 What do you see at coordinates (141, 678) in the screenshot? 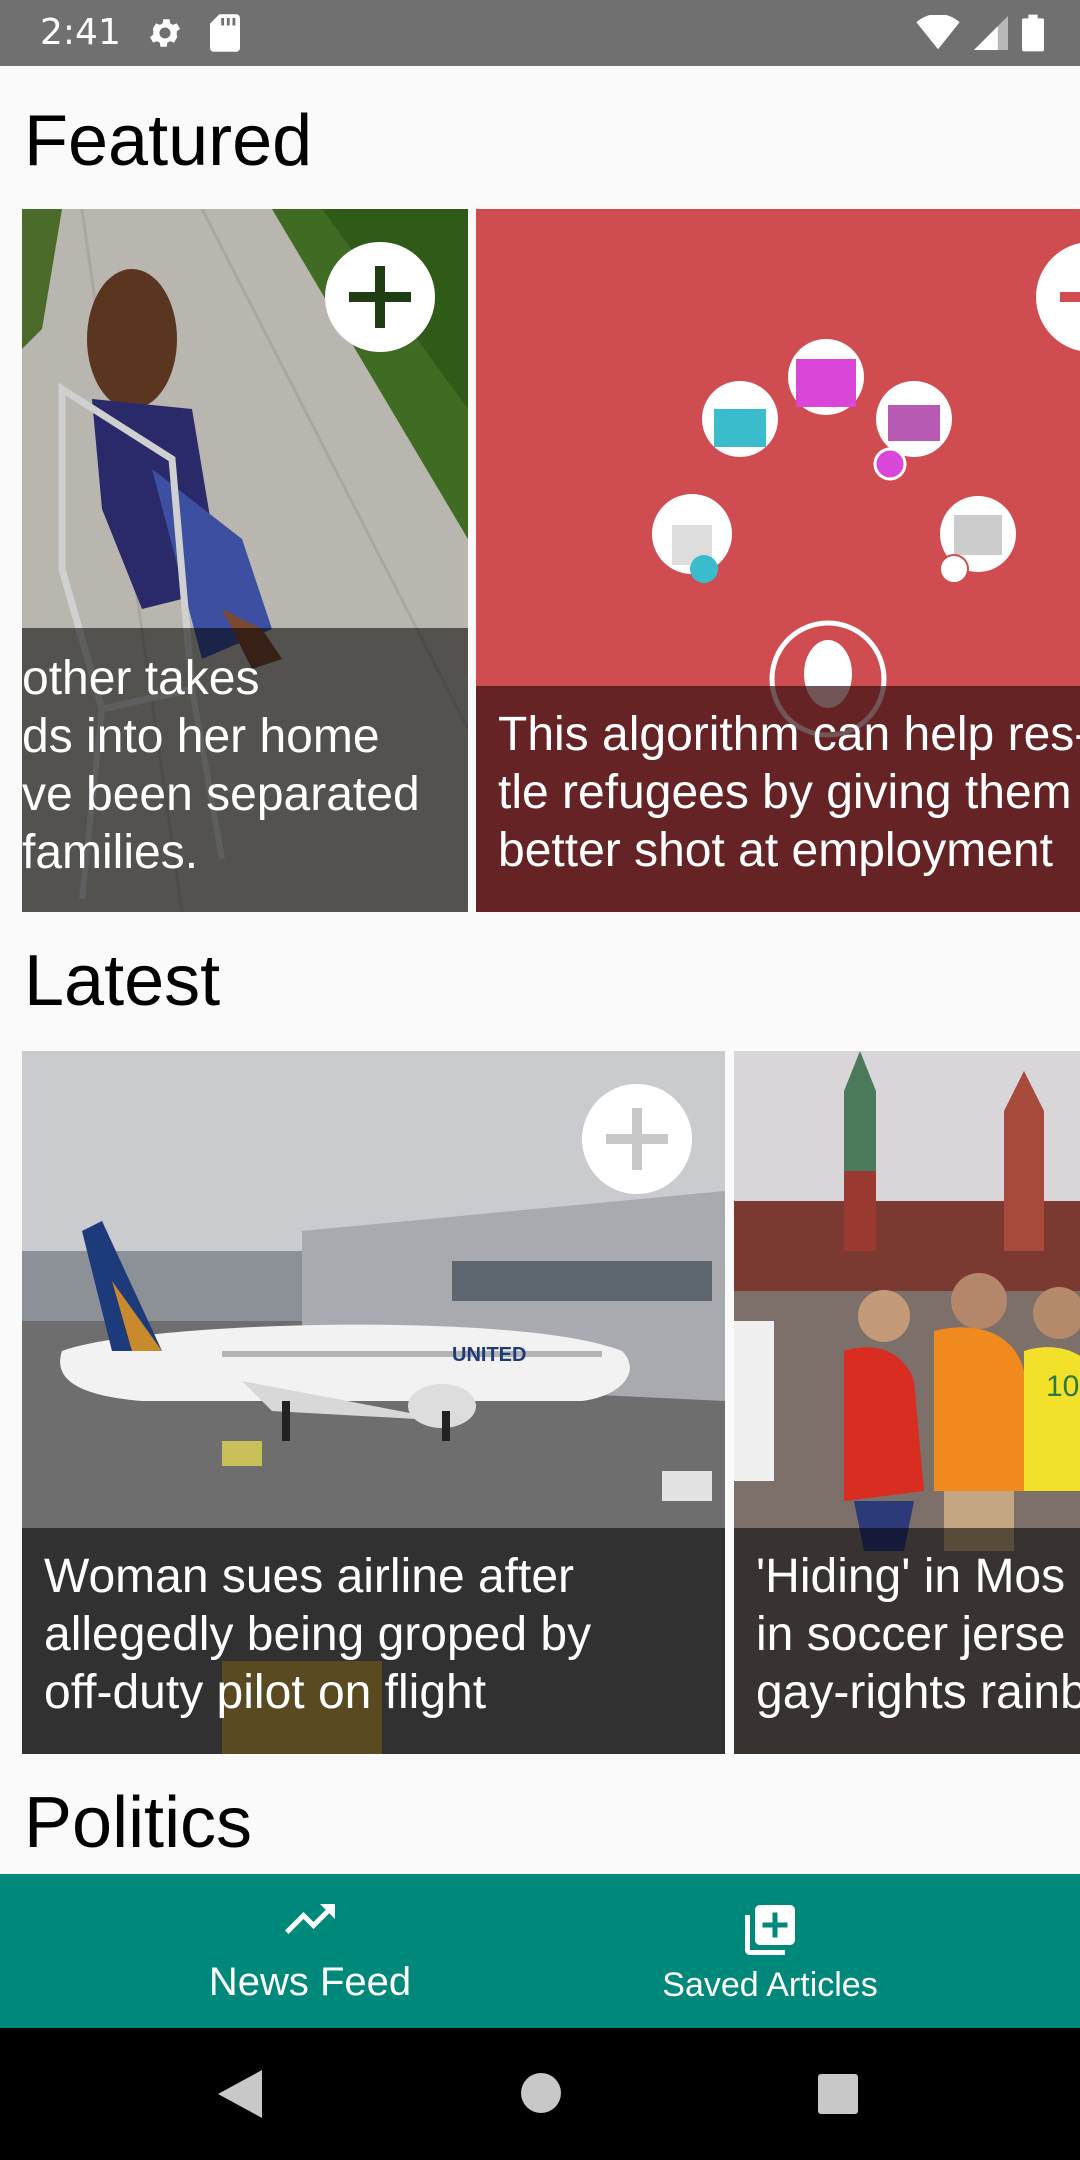
I see `caption-line: other takes` at bounding box center [141, 678].